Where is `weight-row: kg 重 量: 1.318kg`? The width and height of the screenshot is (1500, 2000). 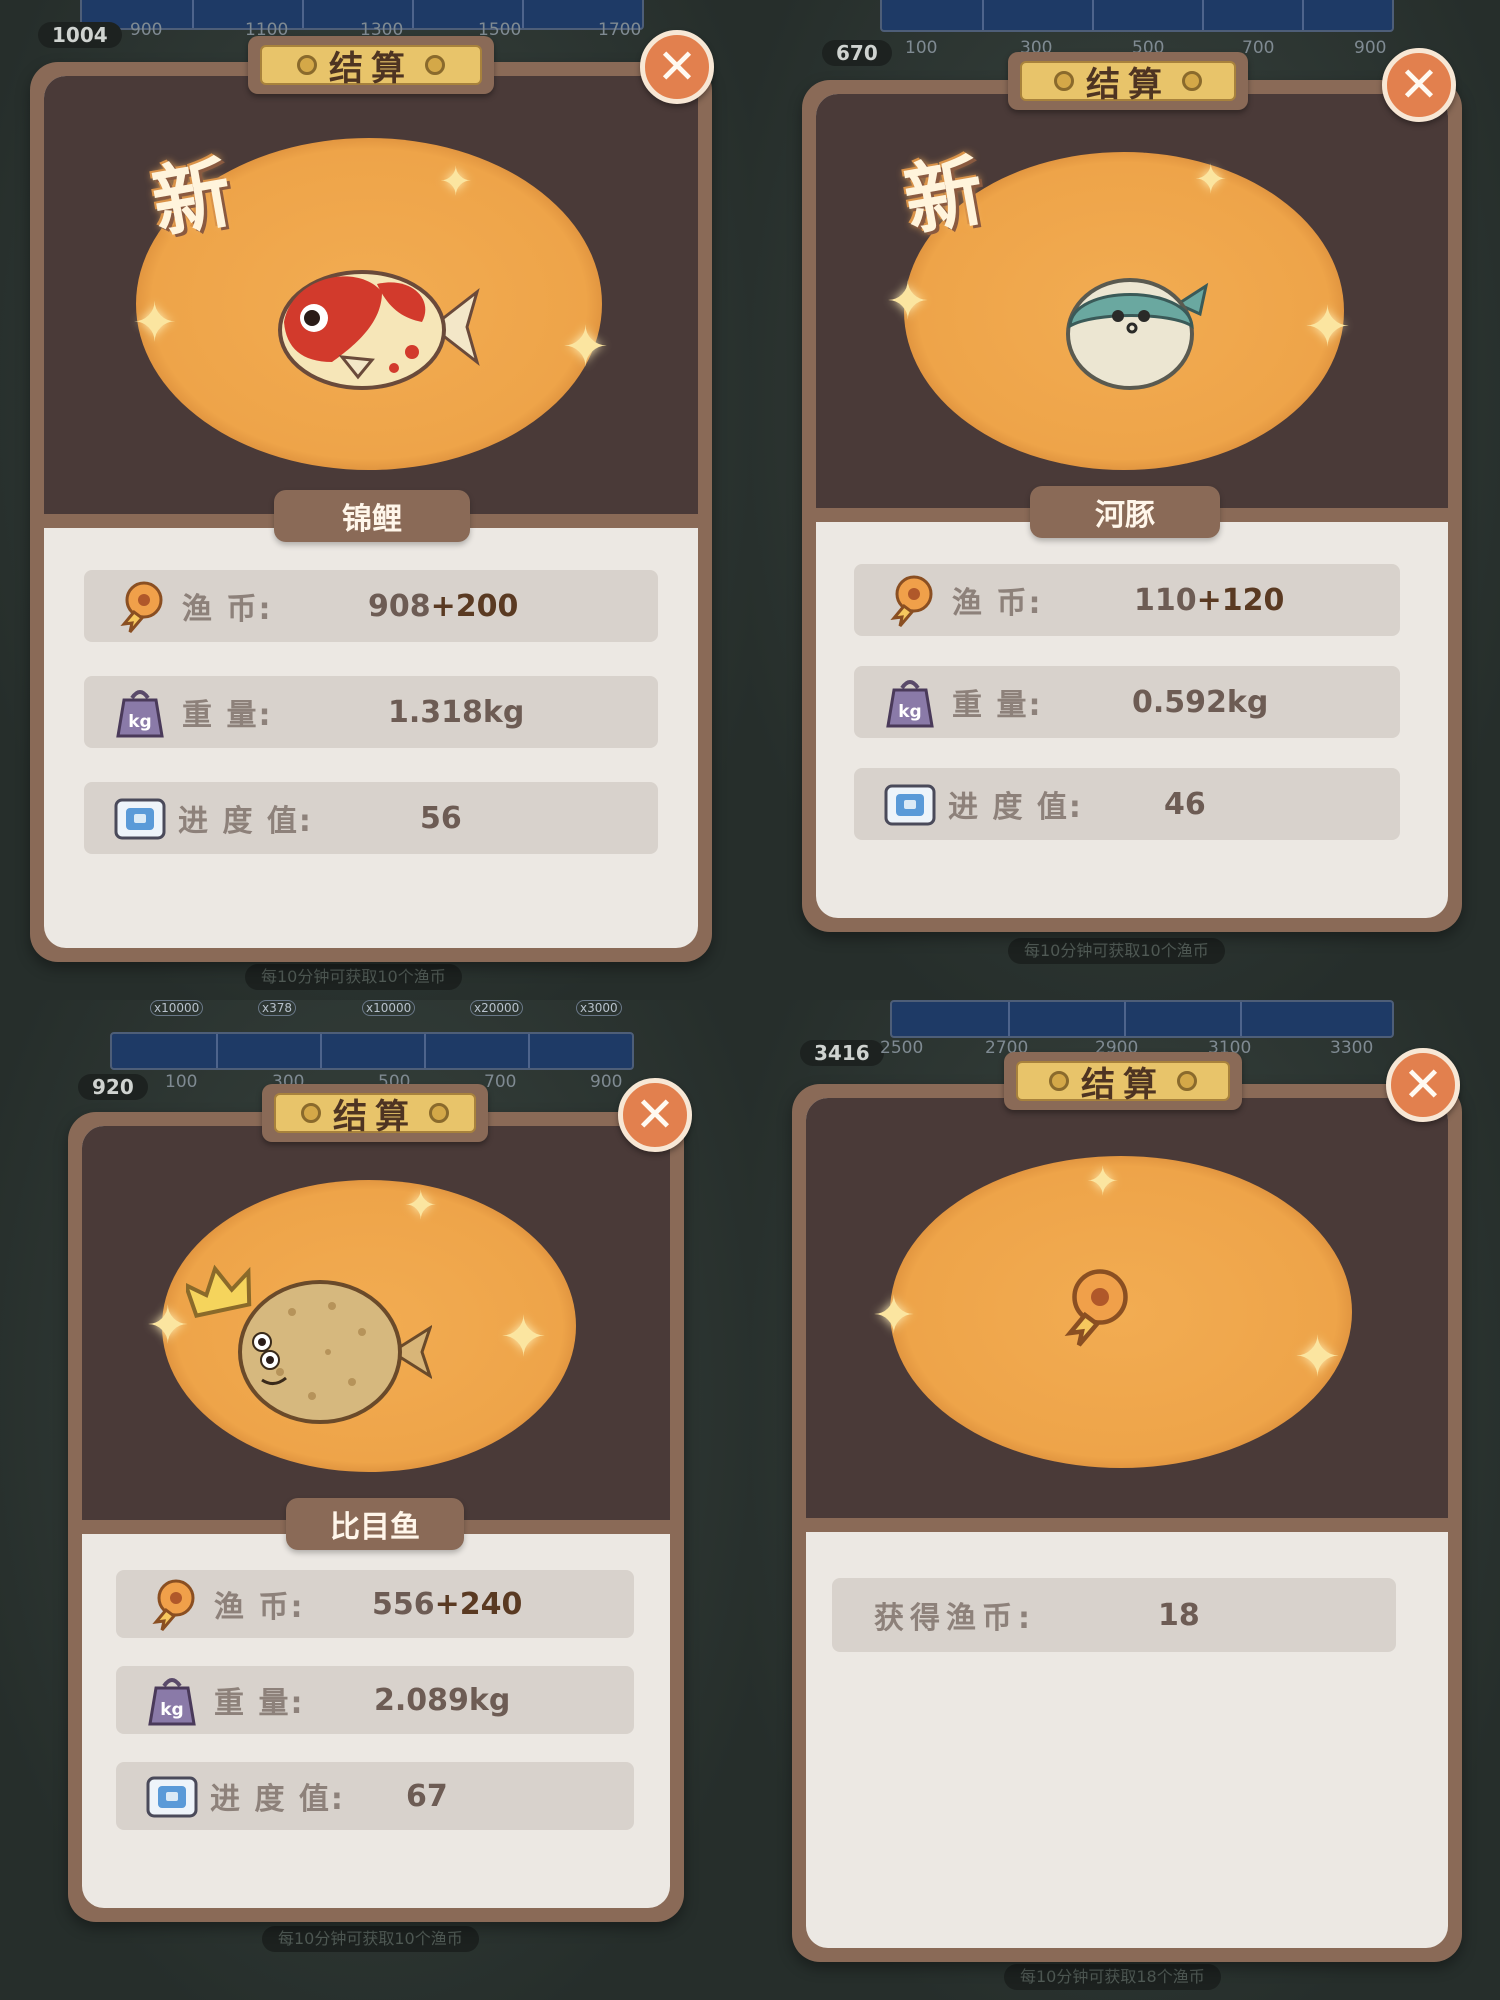 weight-row: kg 重 量: 1.318kg is located at coordinates (371, 712).